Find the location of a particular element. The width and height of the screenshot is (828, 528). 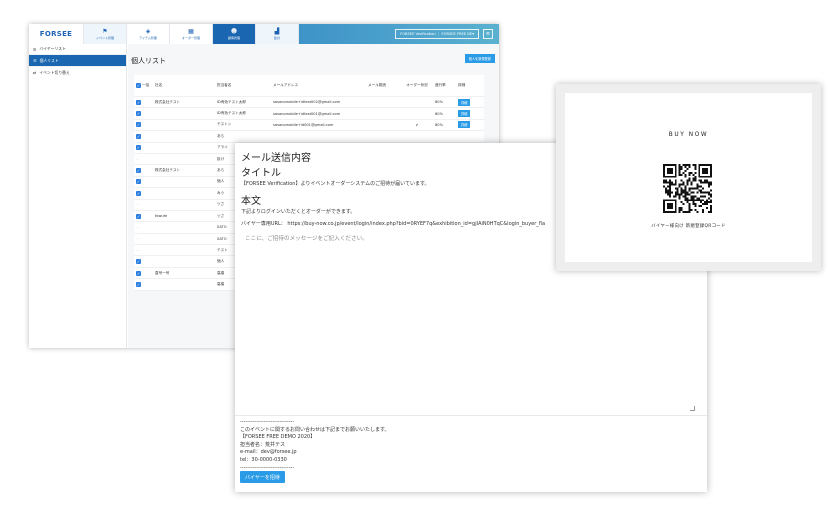

email-cell: sasanomobile+idtest001@gmail.com is located at coordinates (307, 113).